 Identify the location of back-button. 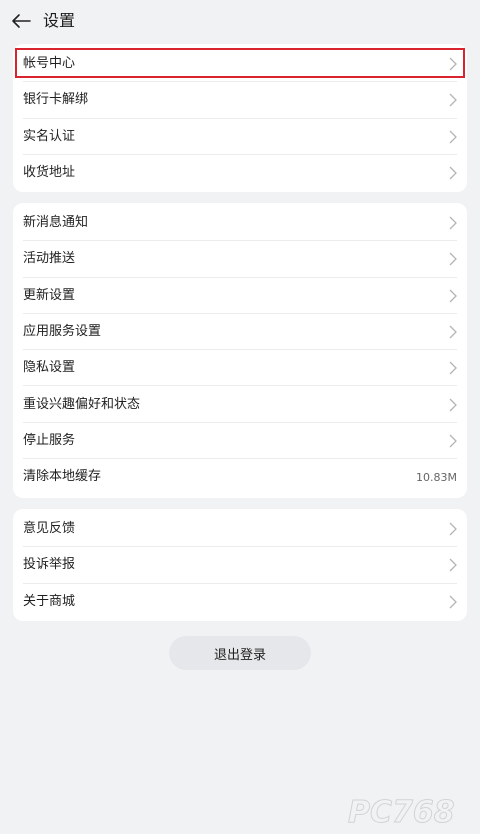
(21, 21).